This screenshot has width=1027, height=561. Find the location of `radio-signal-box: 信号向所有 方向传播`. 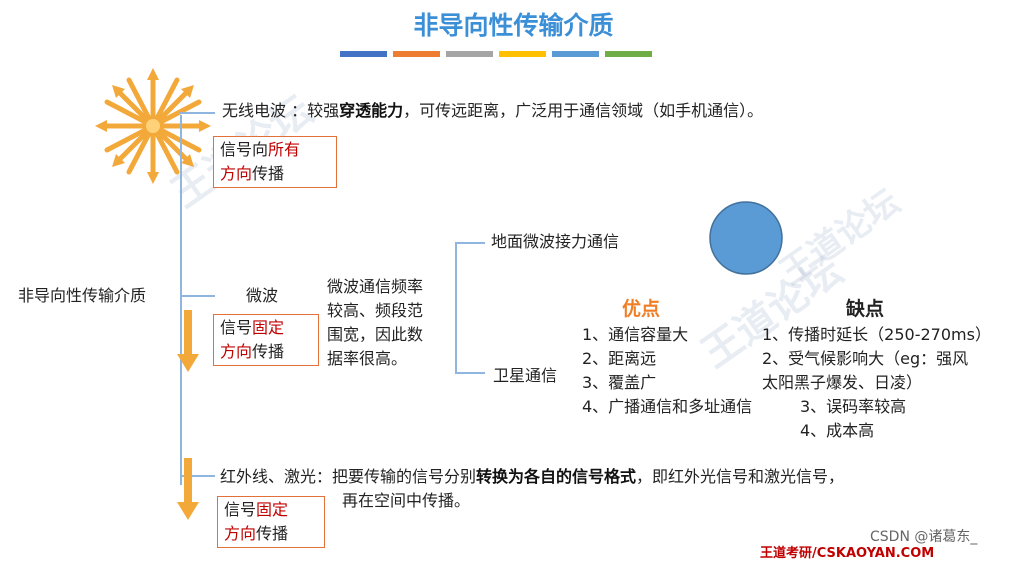

radio-signal-box: 信号向所有 方向传播 is located at coordinates (275, 162).